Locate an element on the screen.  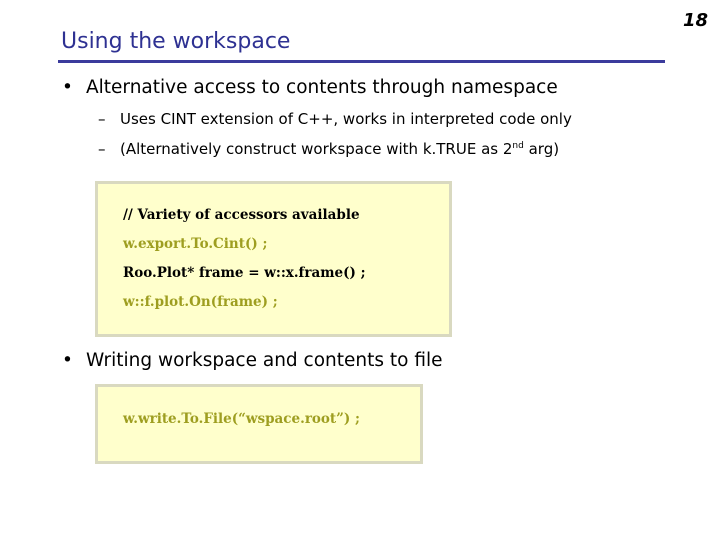
code-line: // Variety of accessors available is located at coordinates (241, 215).